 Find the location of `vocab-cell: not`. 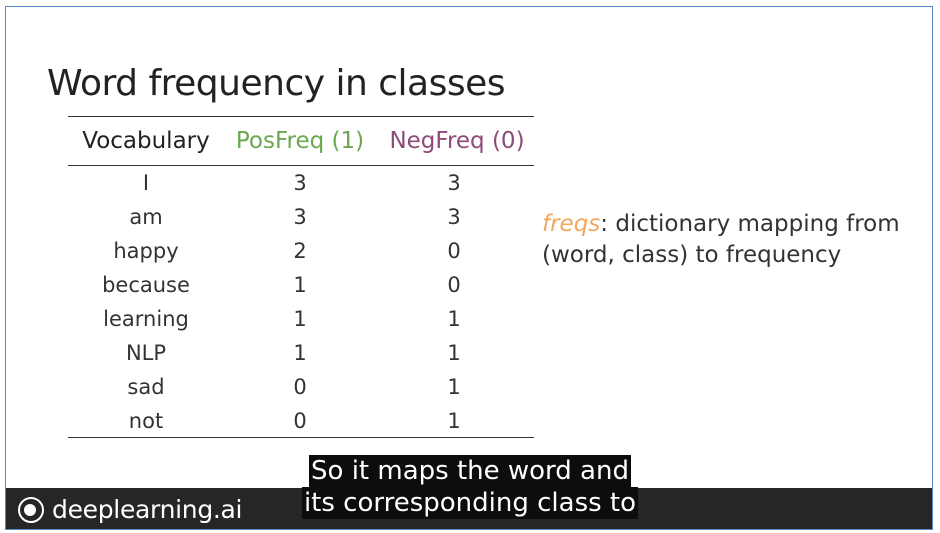

vocab-cell: not is located at coordinates (146, 421).